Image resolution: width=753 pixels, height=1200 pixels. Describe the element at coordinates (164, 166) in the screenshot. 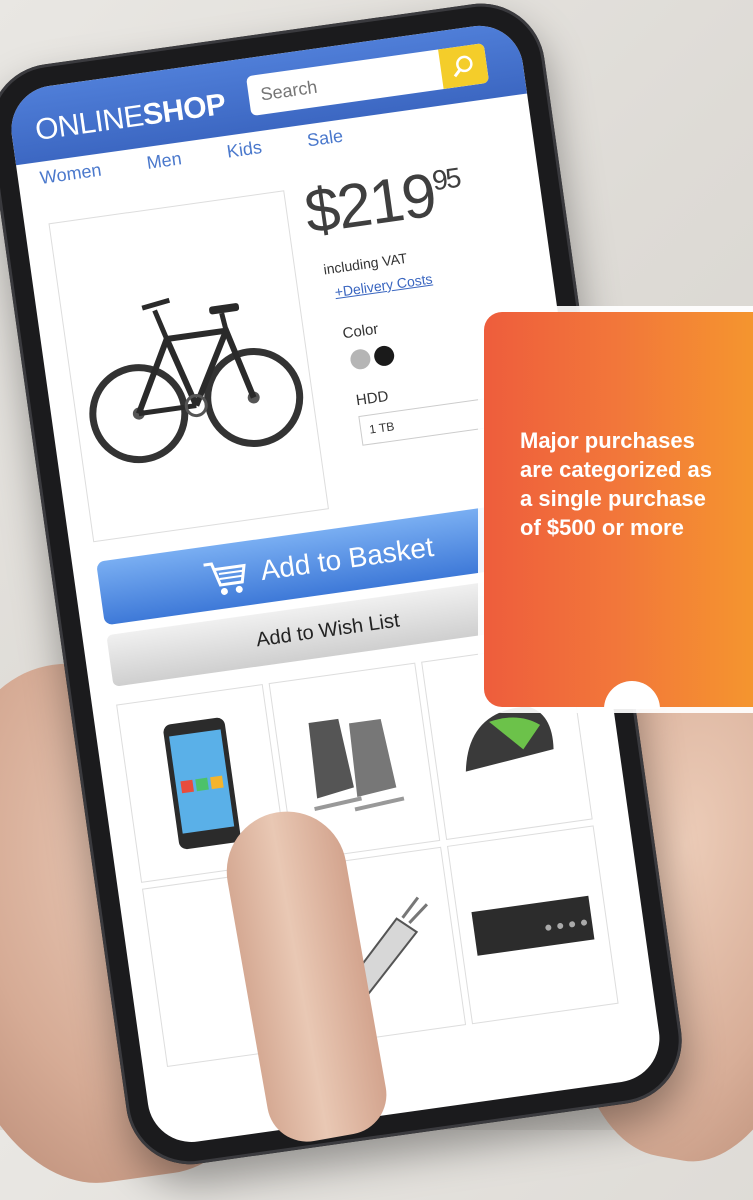

I see `nav-men: Men` at that location.